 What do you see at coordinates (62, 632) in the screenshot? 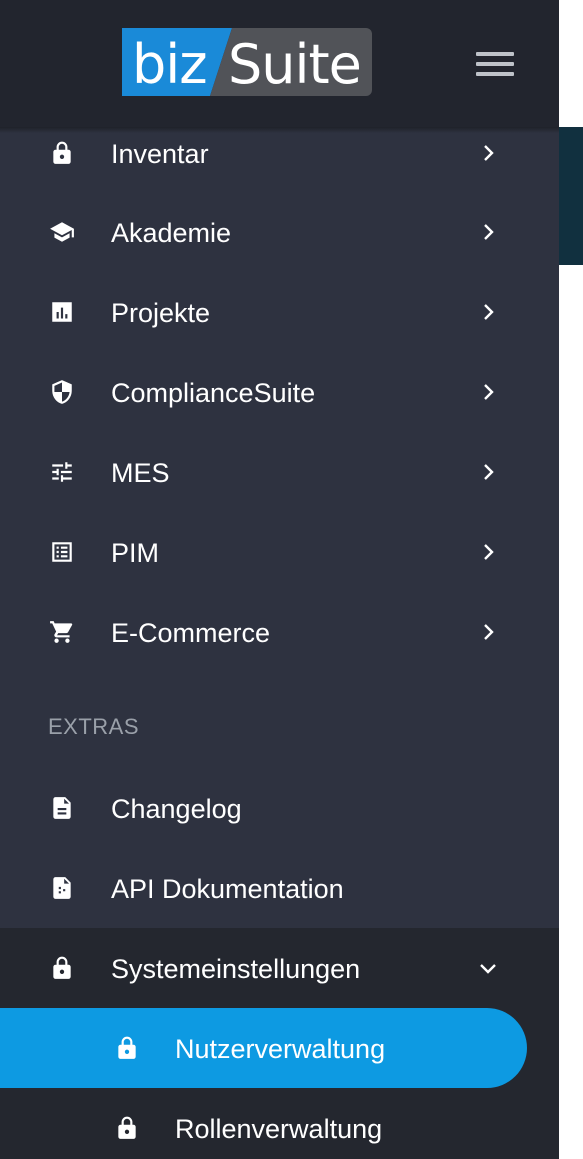
I see `shopping-cart-icon` at bounding box center [62, 632].